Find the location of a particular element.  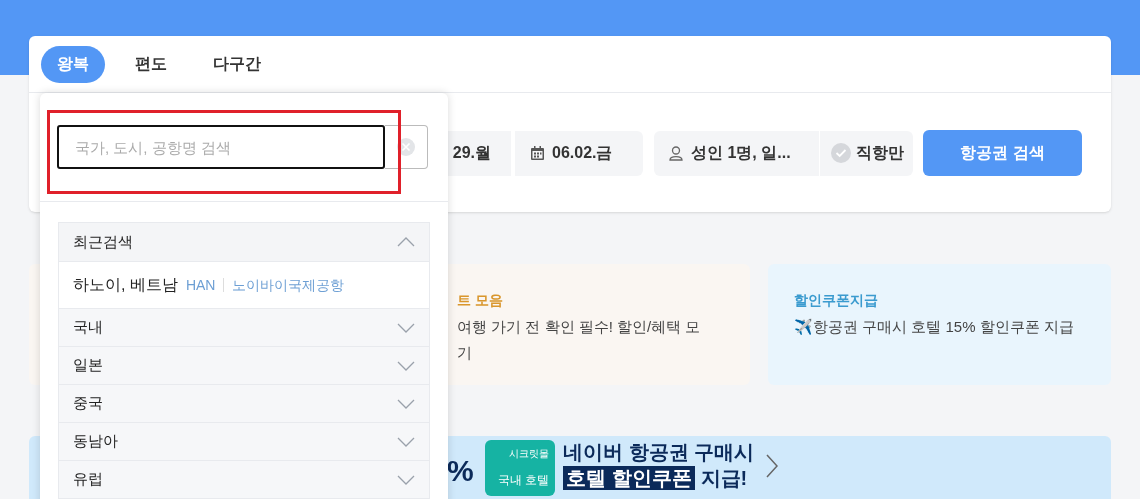

ticket-text: 국내 호텔 is located at coordinates (523, 480).